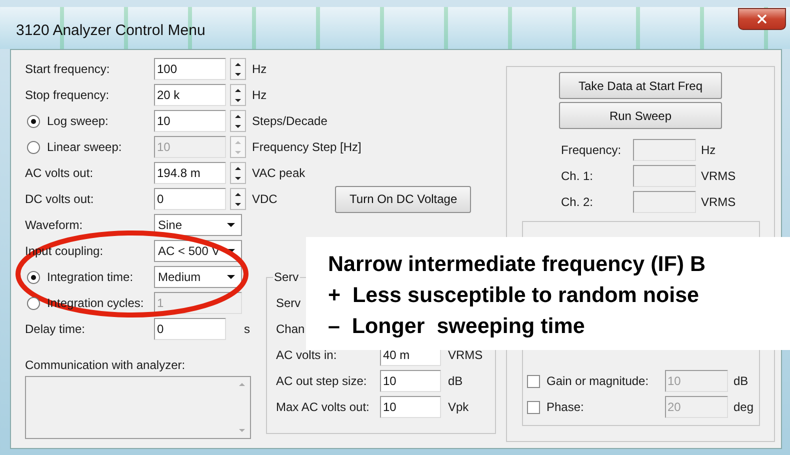  I want to click on radio-label: Linear sweep:, so click(84, 147).